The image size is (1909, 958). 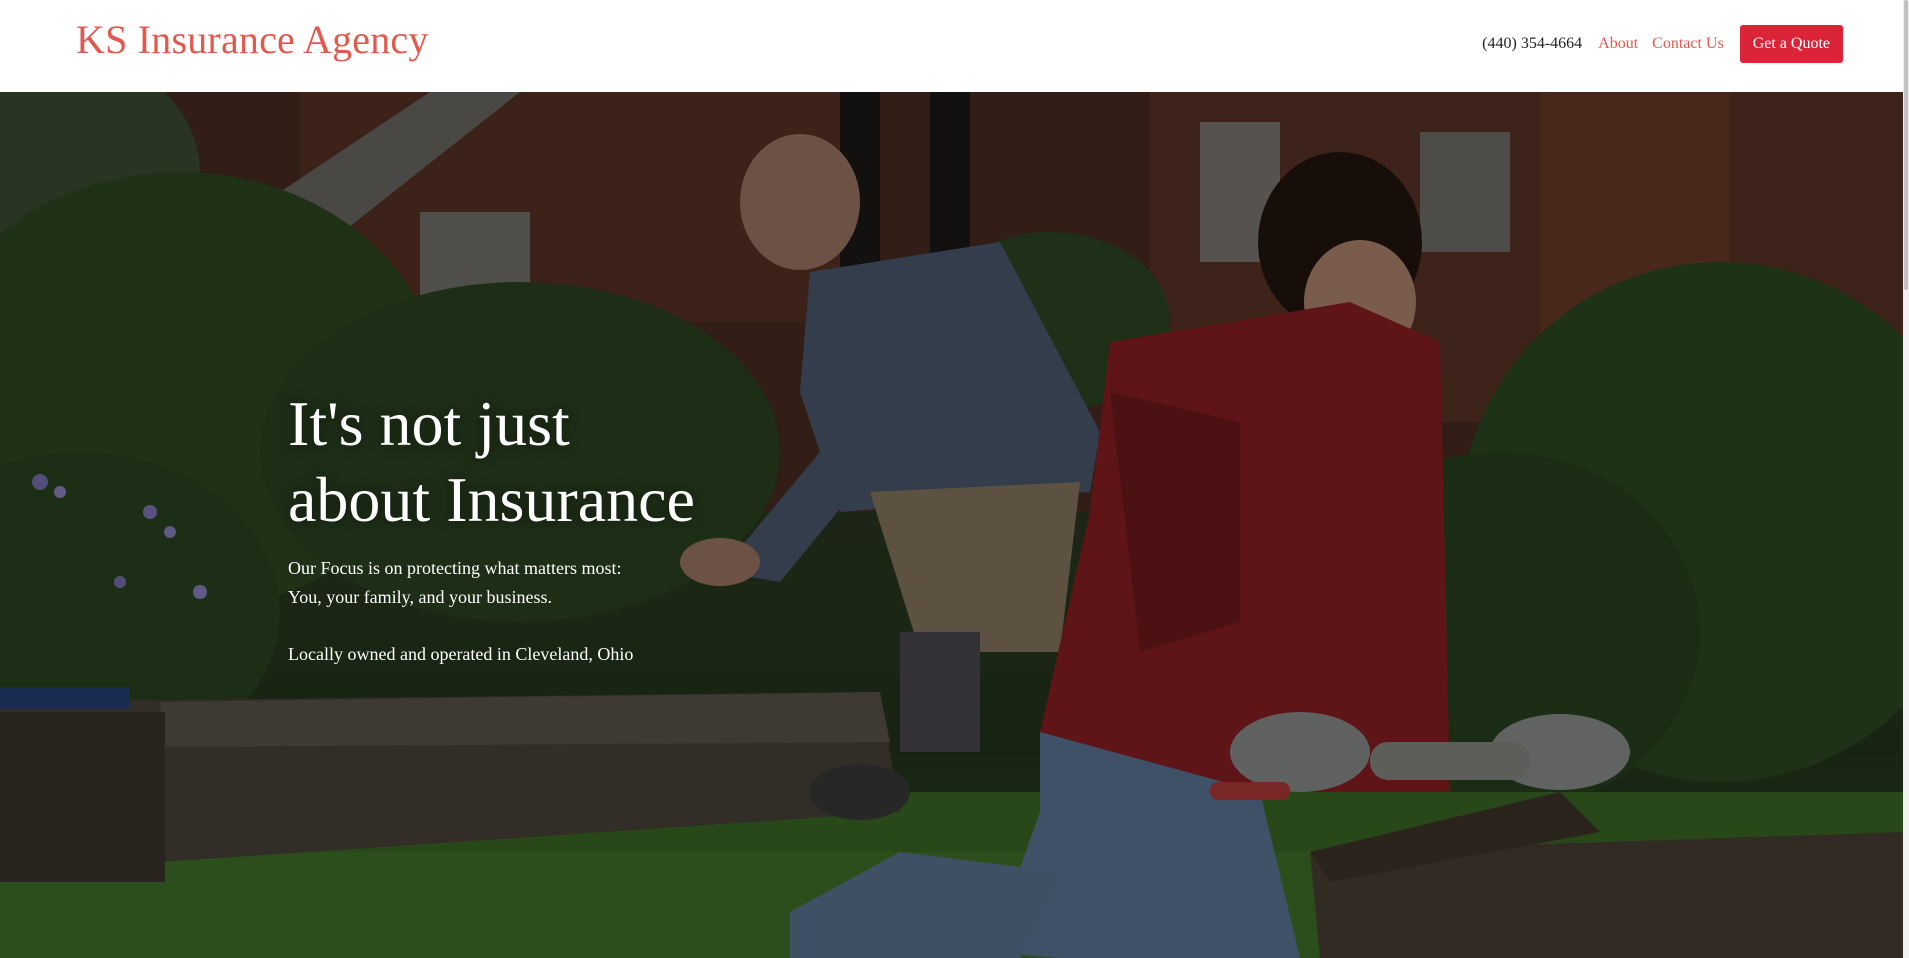 I want to click on hero-title-line-1: It's not just, so click(x=429, y=423).